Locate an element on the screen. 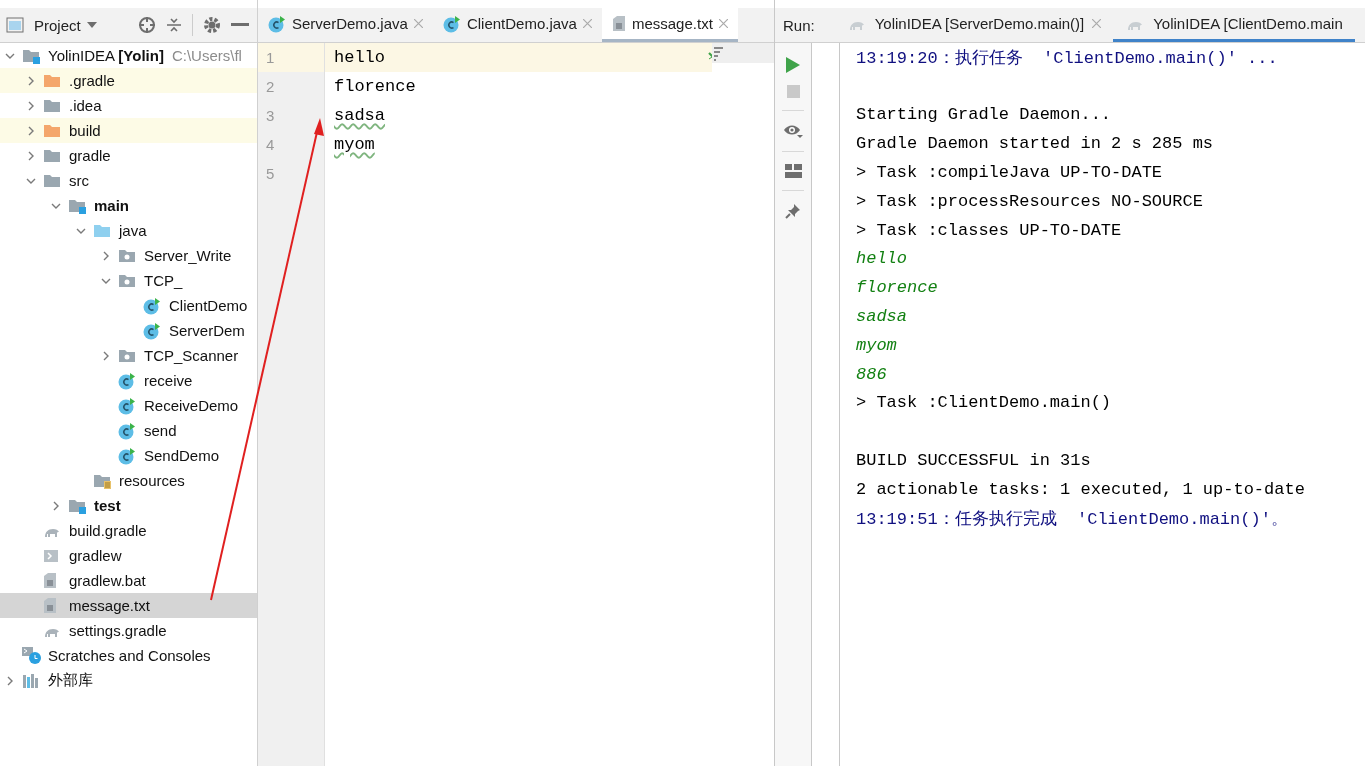 The width and height of the screenshot is (1365, 766). tree-item: ClientDemo is located at coordinates (128, 305).